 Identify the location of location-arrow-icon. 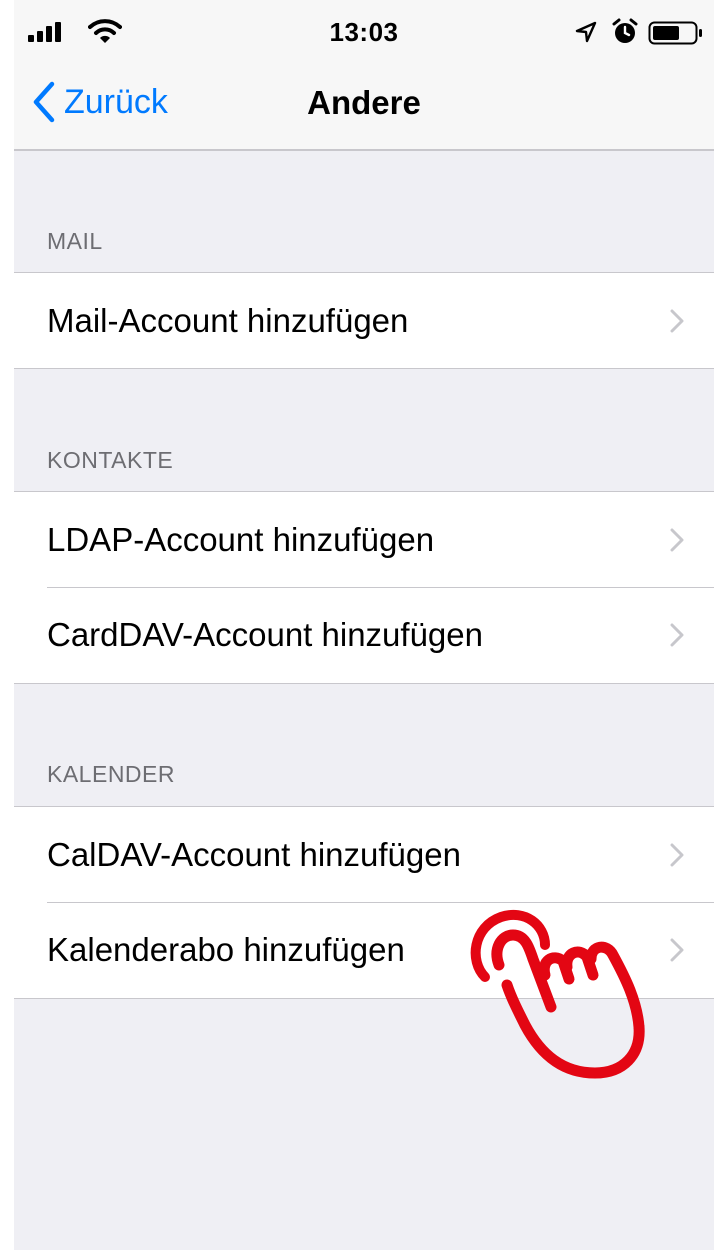
(586, 32).